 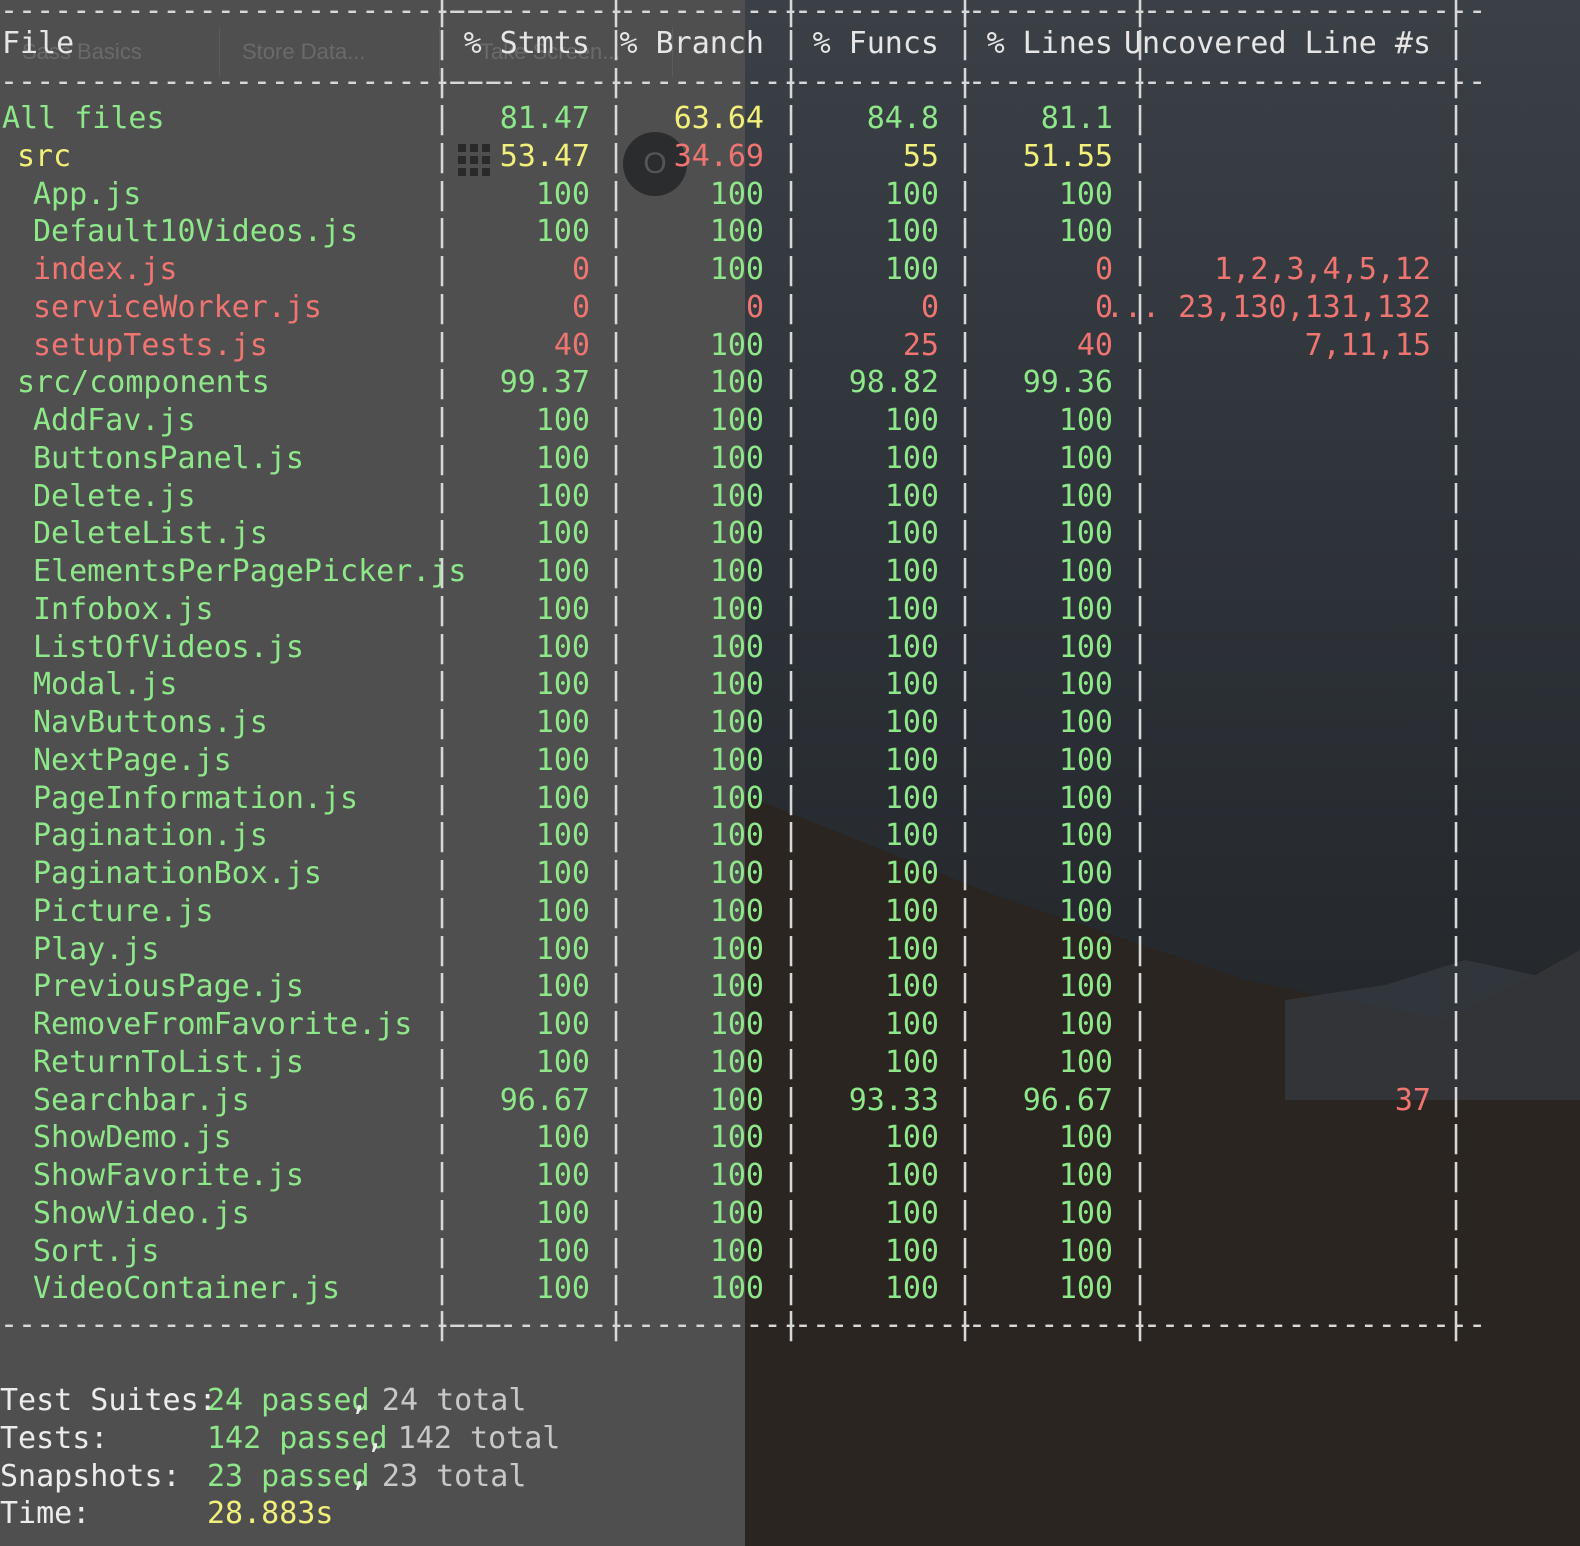 What do you see at coordinates (54, 1438) in the screenshot?
I see `summary-label: Tests:` at bounding box center [54, 1438].